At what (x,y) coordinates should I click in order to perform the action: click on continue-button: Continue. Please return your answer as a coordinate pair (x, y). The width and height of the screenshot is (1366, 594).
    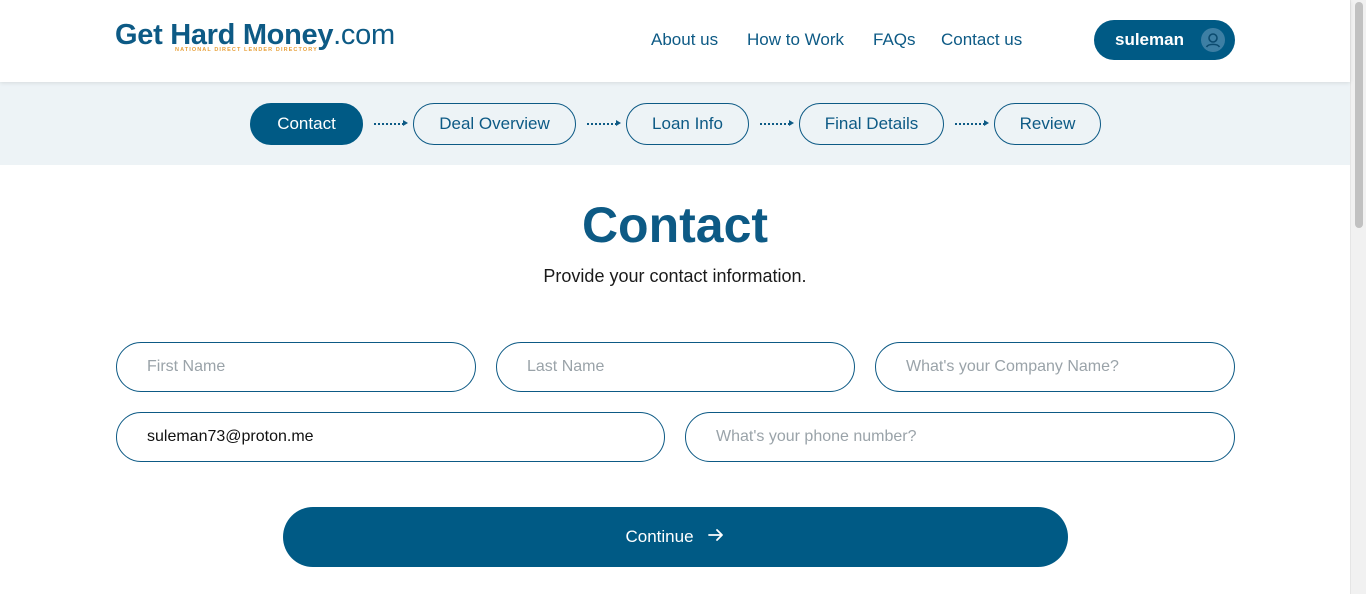
    Looking at the image, I should click on (675, 537).